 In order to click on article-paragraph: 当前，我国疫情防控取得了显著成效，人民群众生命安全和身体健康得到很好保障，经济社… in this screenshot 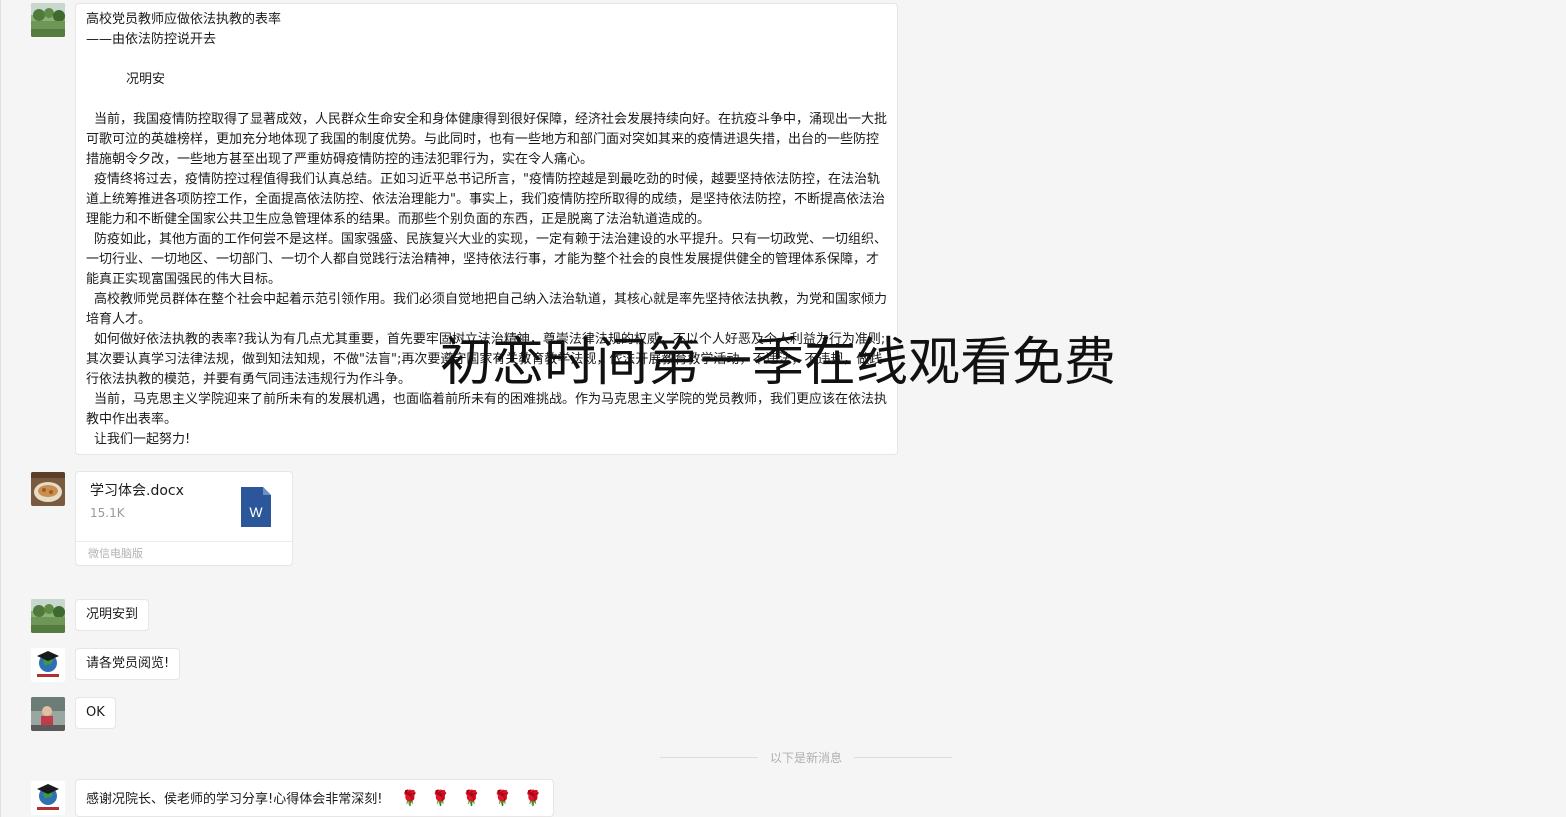, I will do `click(487, 139)`.